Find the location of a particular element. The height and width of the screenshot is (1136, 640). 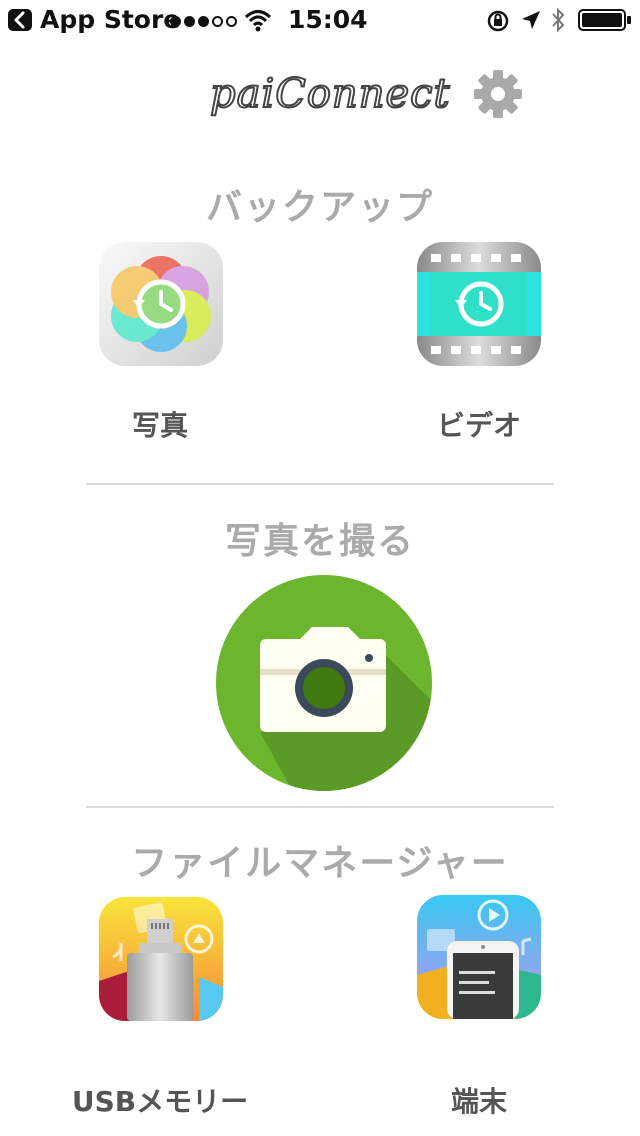

photo-backup-label: 写真 is located at coordinates (160, 424).